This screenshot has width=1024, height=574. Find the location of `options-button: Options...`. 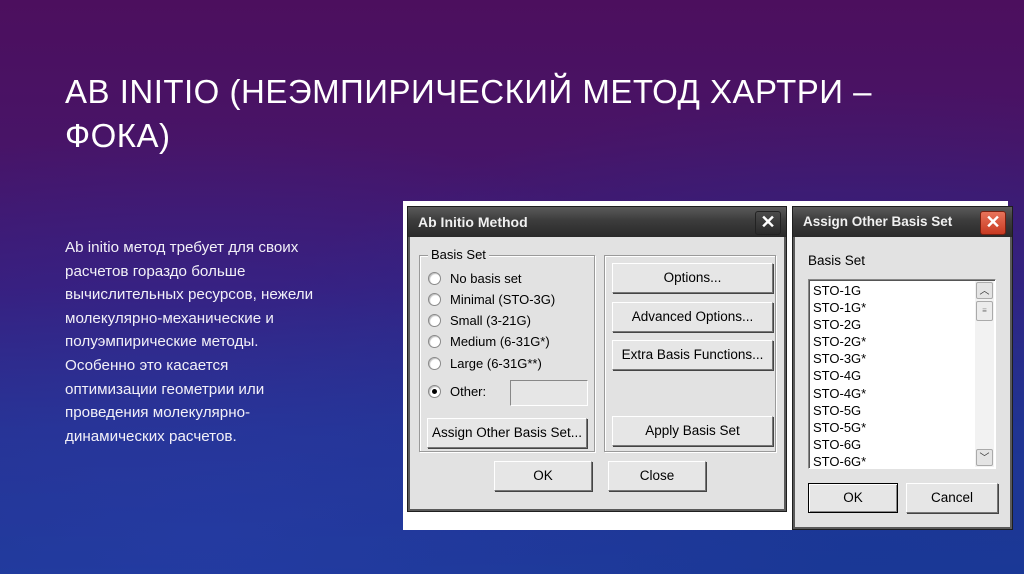

options-button: Options... is located at coordinates (692, 278).